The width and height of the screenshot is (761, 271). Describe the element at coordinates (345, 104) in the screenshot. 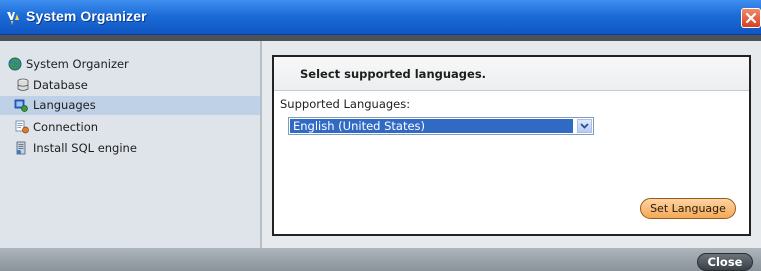

I see `supported-languages-label: Supported Languages:` at that location.